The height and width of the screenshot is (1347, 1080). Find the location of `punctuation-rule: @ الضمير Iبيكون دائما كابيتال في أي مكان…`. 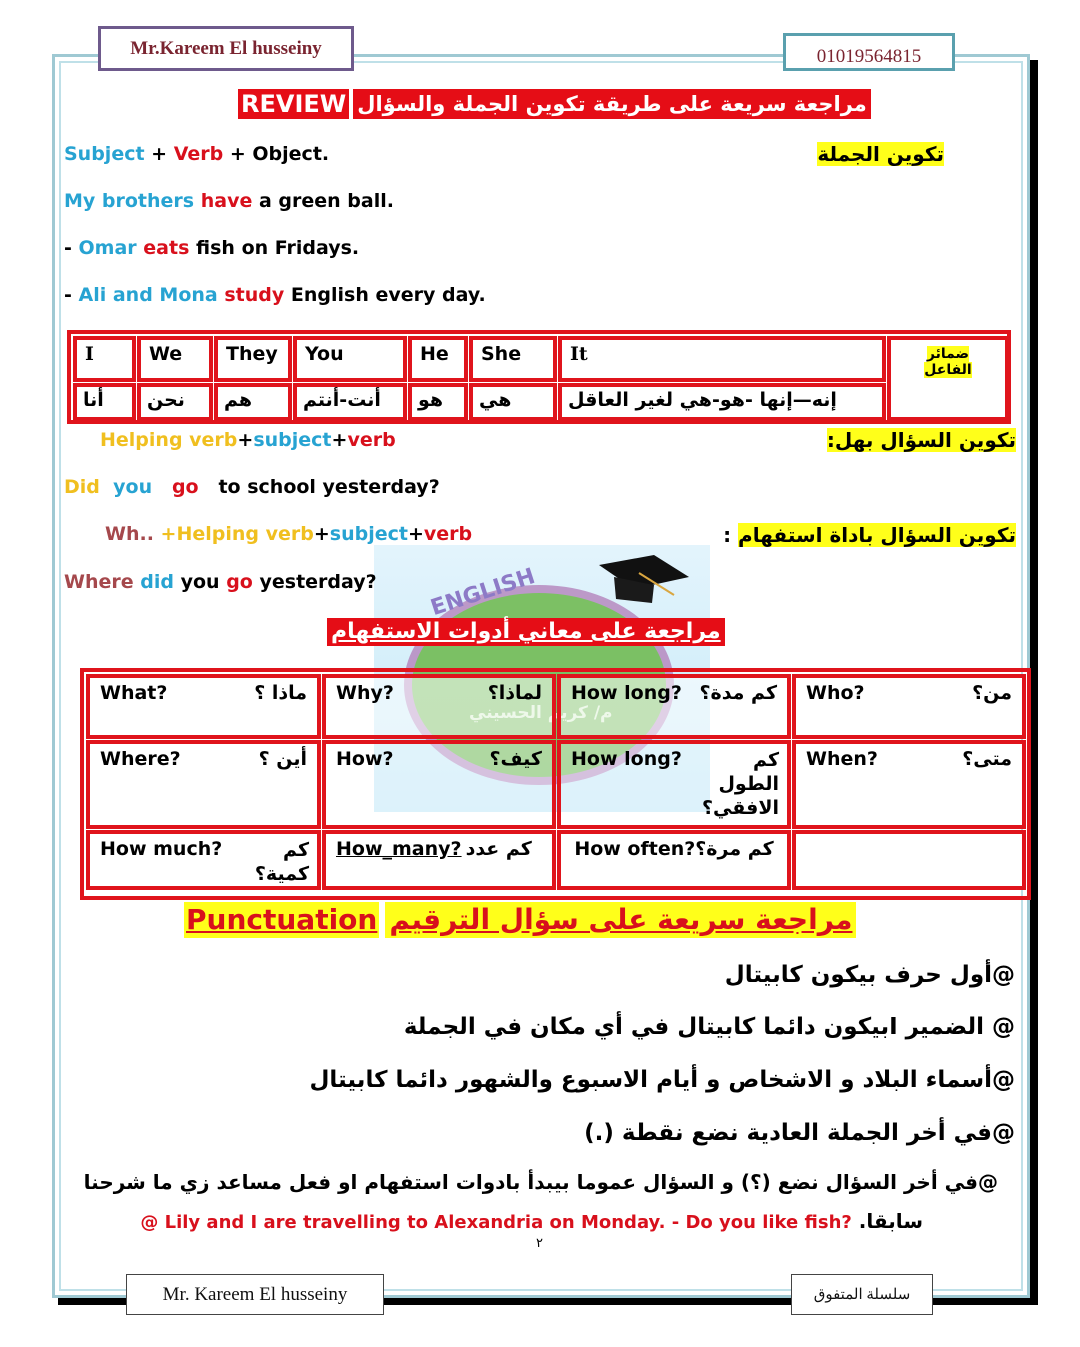

punctuation-rule: @ الضمير Iبيكون دائما كابيتال في أي مكان… is located at coordinates (709, 1027).